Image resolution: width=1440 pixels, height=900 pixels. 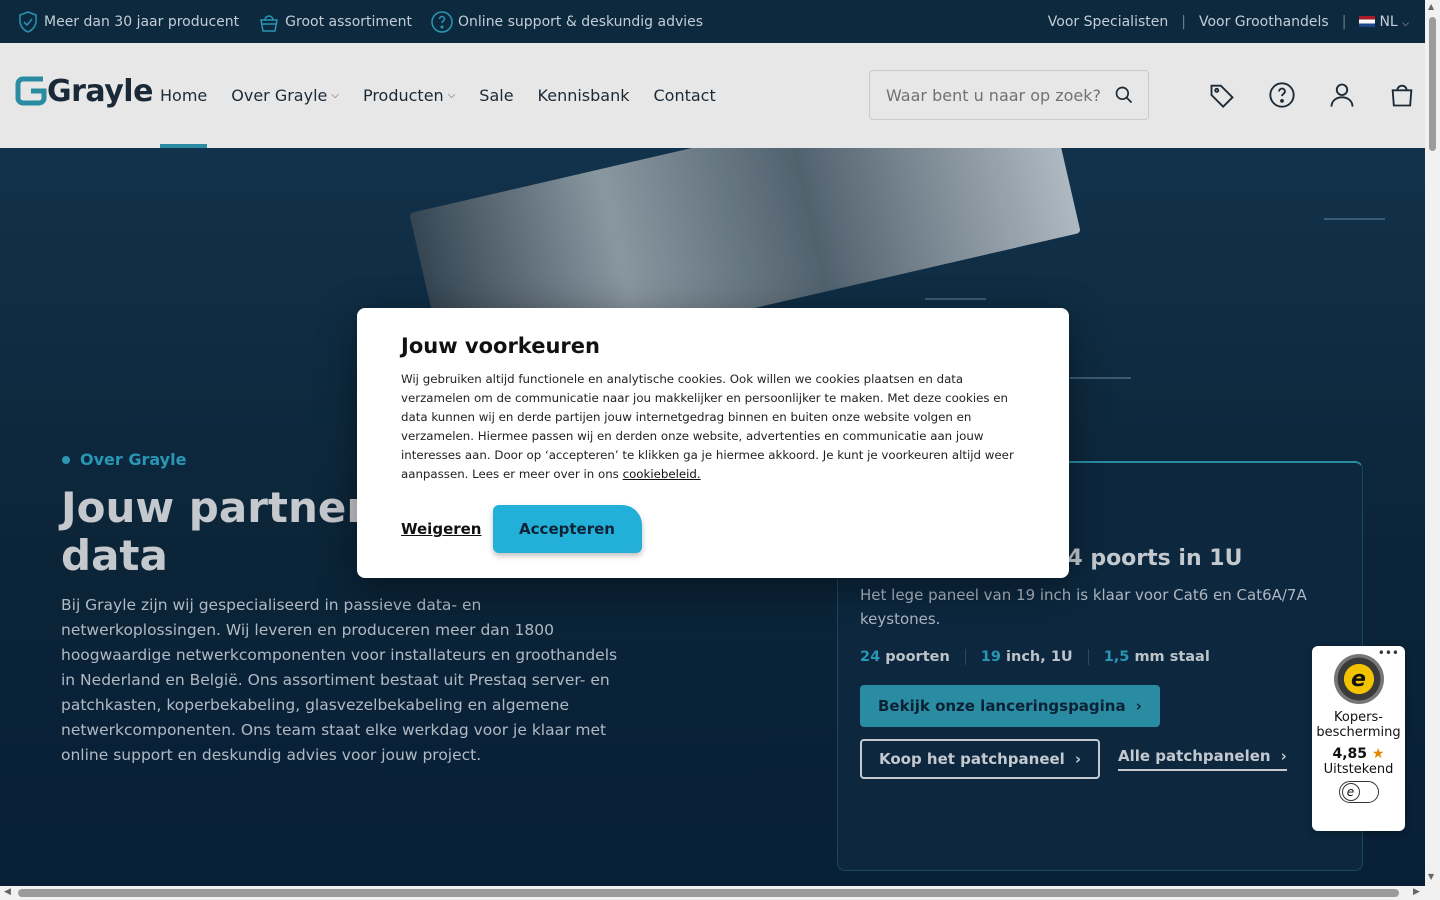 What do you see at coordinates (1432, 443) in the screenshot?
I see `vertical-scrollbar: ▲ ▼` at bounding box center [1432, 443].